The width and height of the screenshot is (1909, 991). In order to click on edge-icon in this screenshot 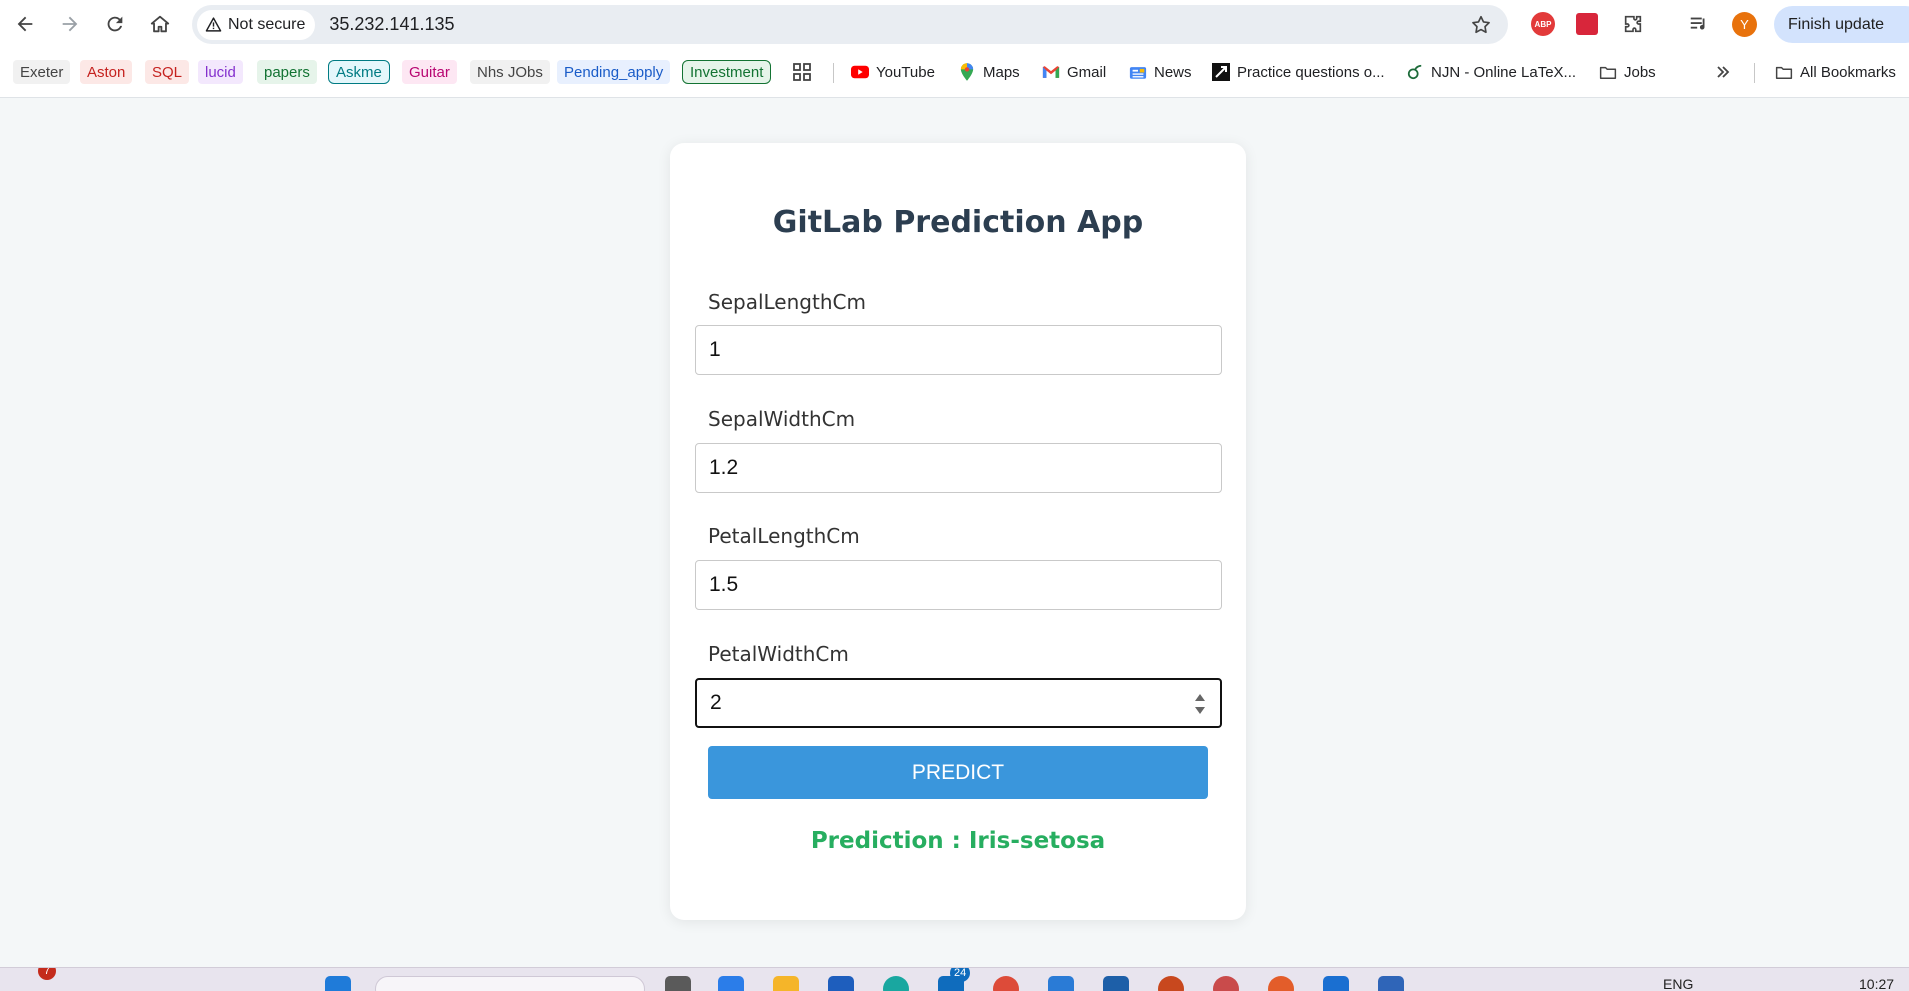, I will do `click(896, 983)`.